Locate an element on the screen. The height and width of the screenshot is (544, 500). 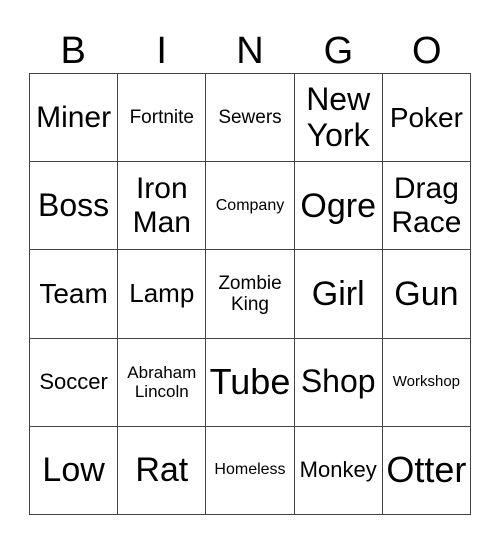
header-letter-g: G is located at coordinates (338, 51).